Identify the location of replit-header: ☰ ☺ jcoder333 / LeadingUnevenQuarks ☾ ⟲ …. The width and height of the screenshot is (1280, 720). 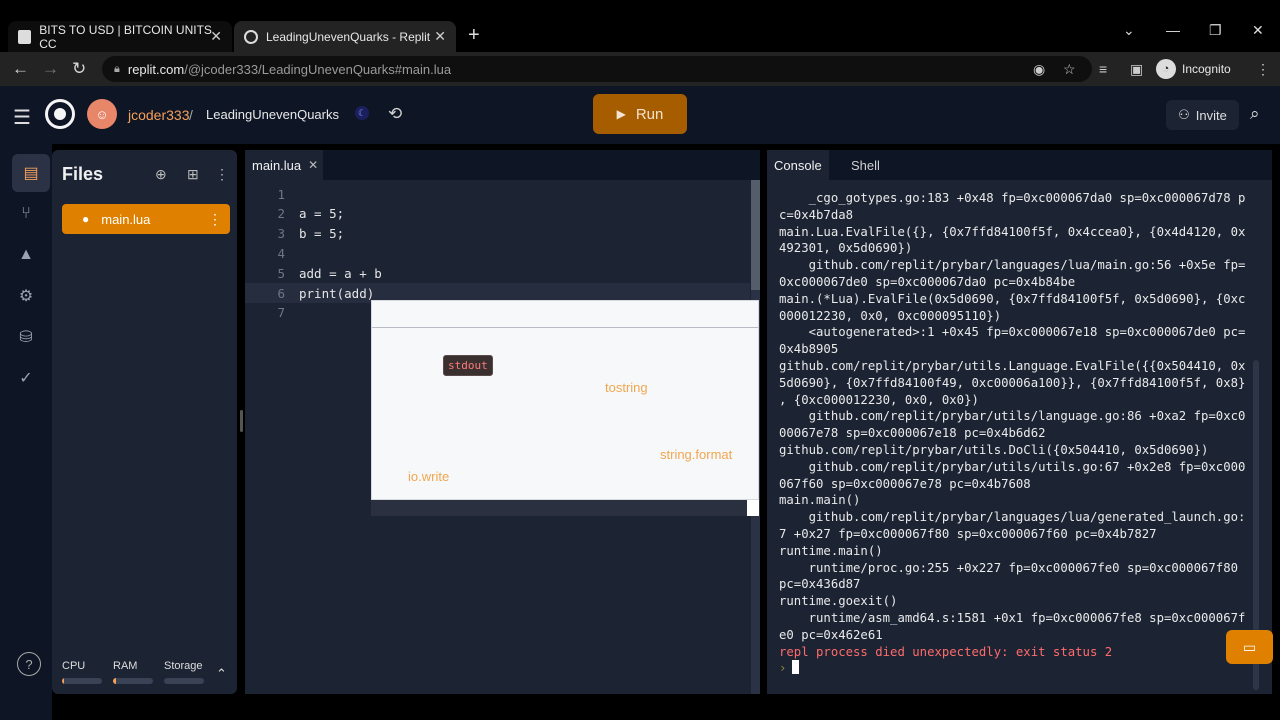
(640, 115).